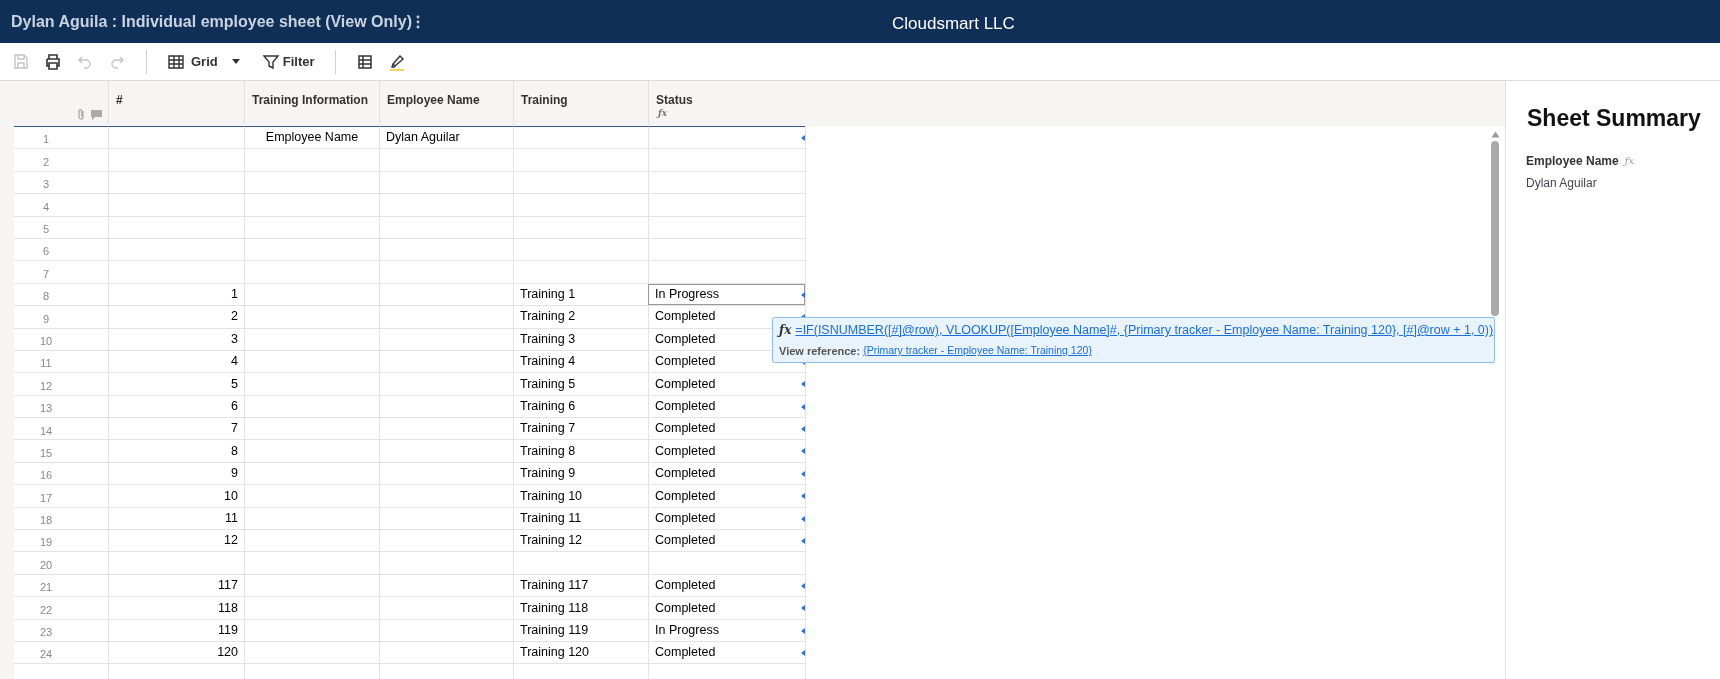 This screenshot has height=679, width=1720. What do you see at coordinates (548, 384) in the screenshot?
I see `table-cell-text: Training 5` at bounding box center [548, 384].